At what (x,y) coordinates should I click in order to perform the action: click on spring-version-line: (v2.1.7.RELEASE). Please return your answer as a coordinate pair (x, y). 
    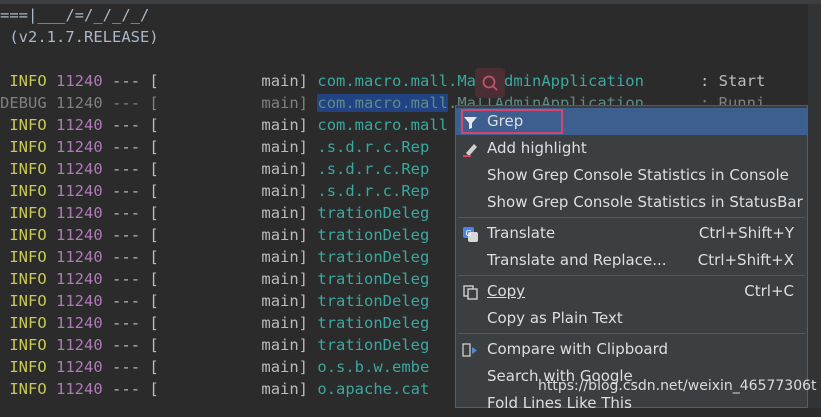
    Looking at the image, I should click on (79, 37).